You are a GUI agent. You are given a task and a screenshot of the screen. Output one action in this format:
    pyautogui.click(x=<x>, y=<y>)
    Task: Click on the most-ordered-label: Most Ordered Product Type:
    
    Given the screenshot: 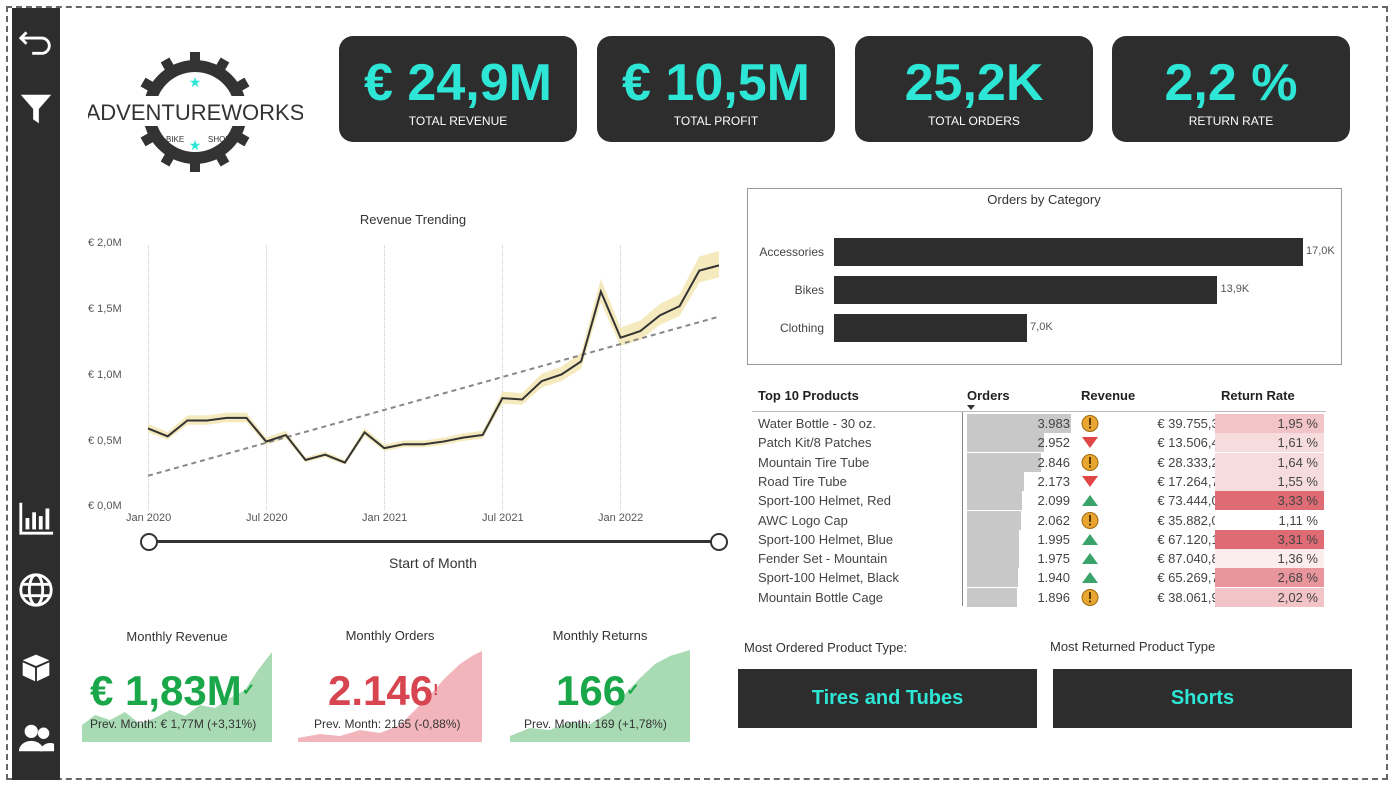 What is the action you would take?
    pyautogui.click(x=826, y=647)
    